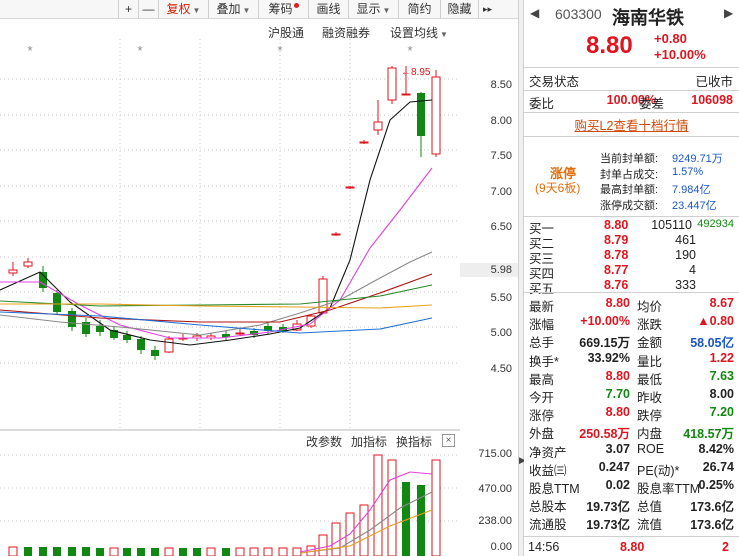 The height and width of the screenshot is (556, 739). I want to click on stat-label: PE(动)*, so click(658, 470).